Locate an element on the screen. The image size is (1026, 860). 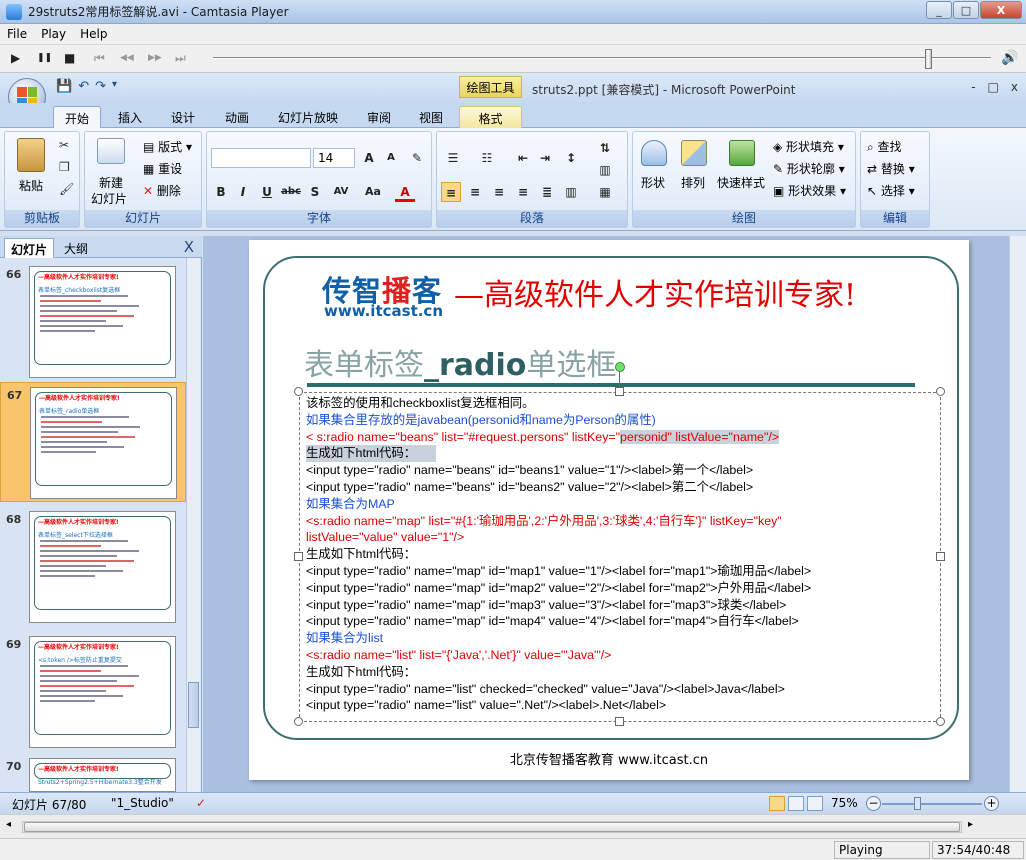
quick-styles-button: 快速样式 is located at coordinates (741, 182).